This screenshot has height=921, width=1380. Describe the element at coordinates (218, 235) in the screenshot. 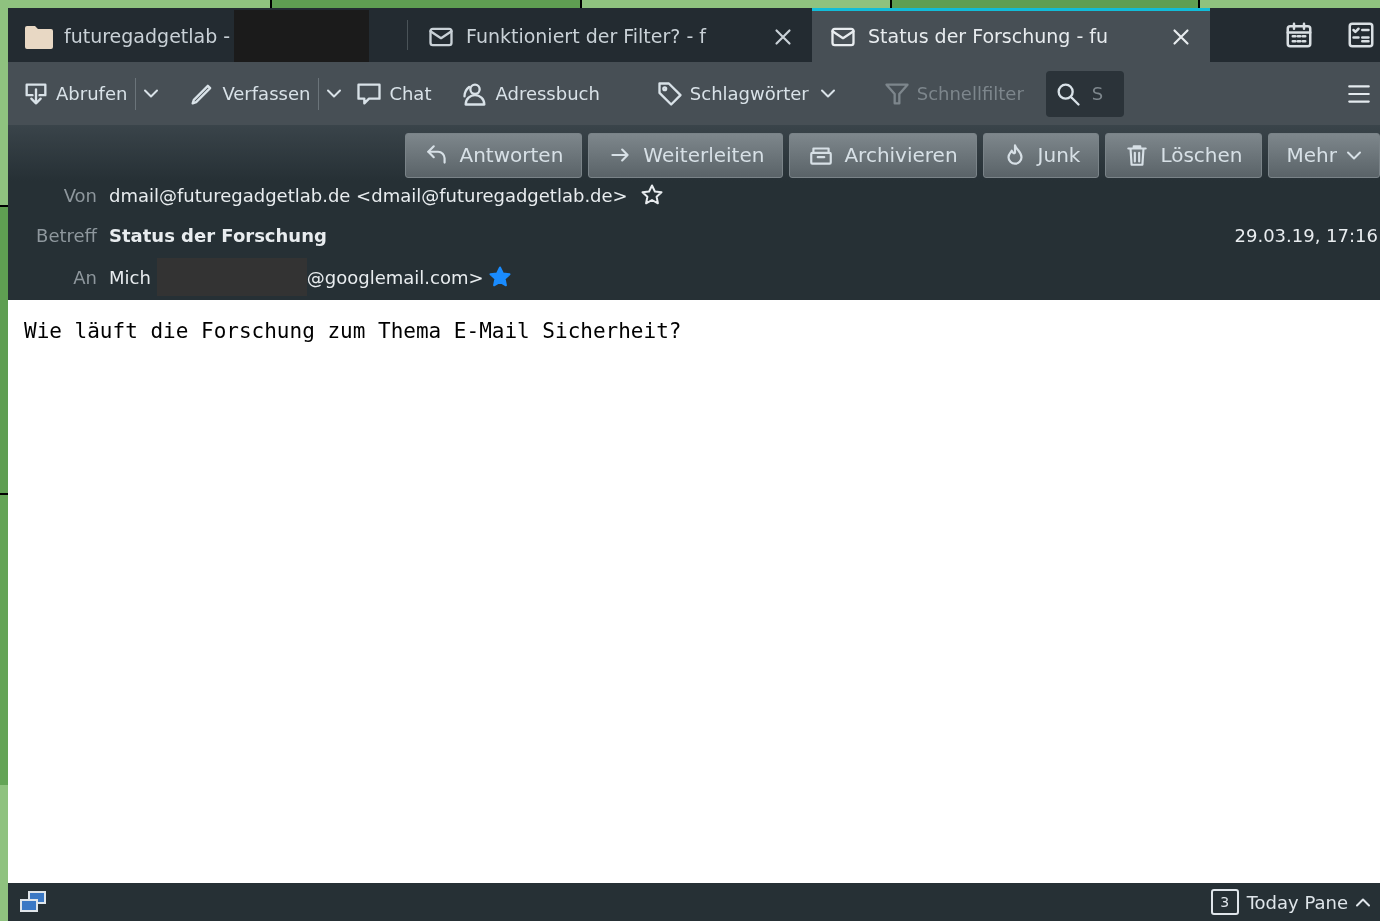

I see `subject-text: Status der Forschung` at that location.